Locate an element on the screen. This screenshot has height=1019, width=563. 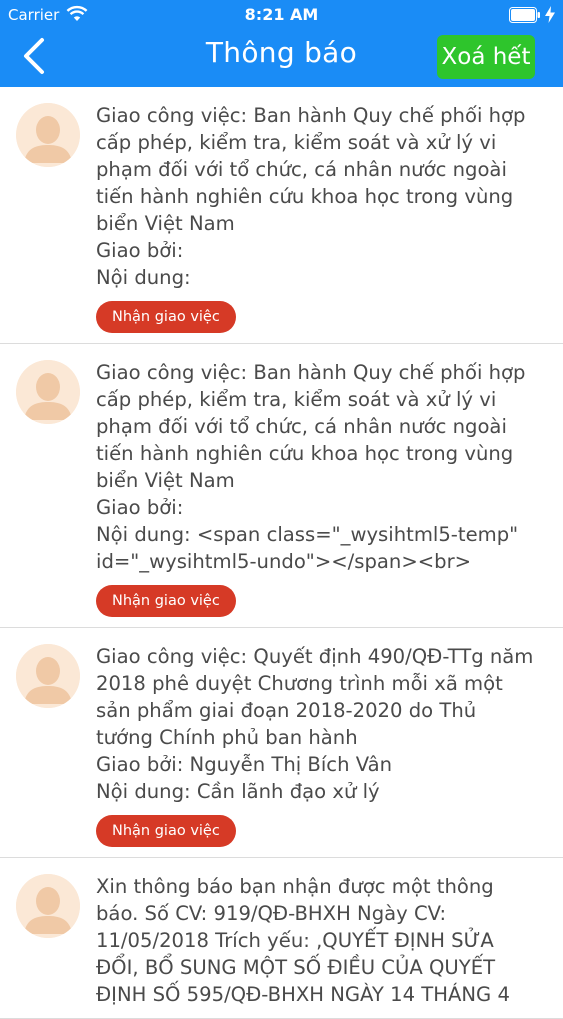
notification-line: 2018 phê duyệt Chương trình mỗi xã một is located at coordinates (299, 683).